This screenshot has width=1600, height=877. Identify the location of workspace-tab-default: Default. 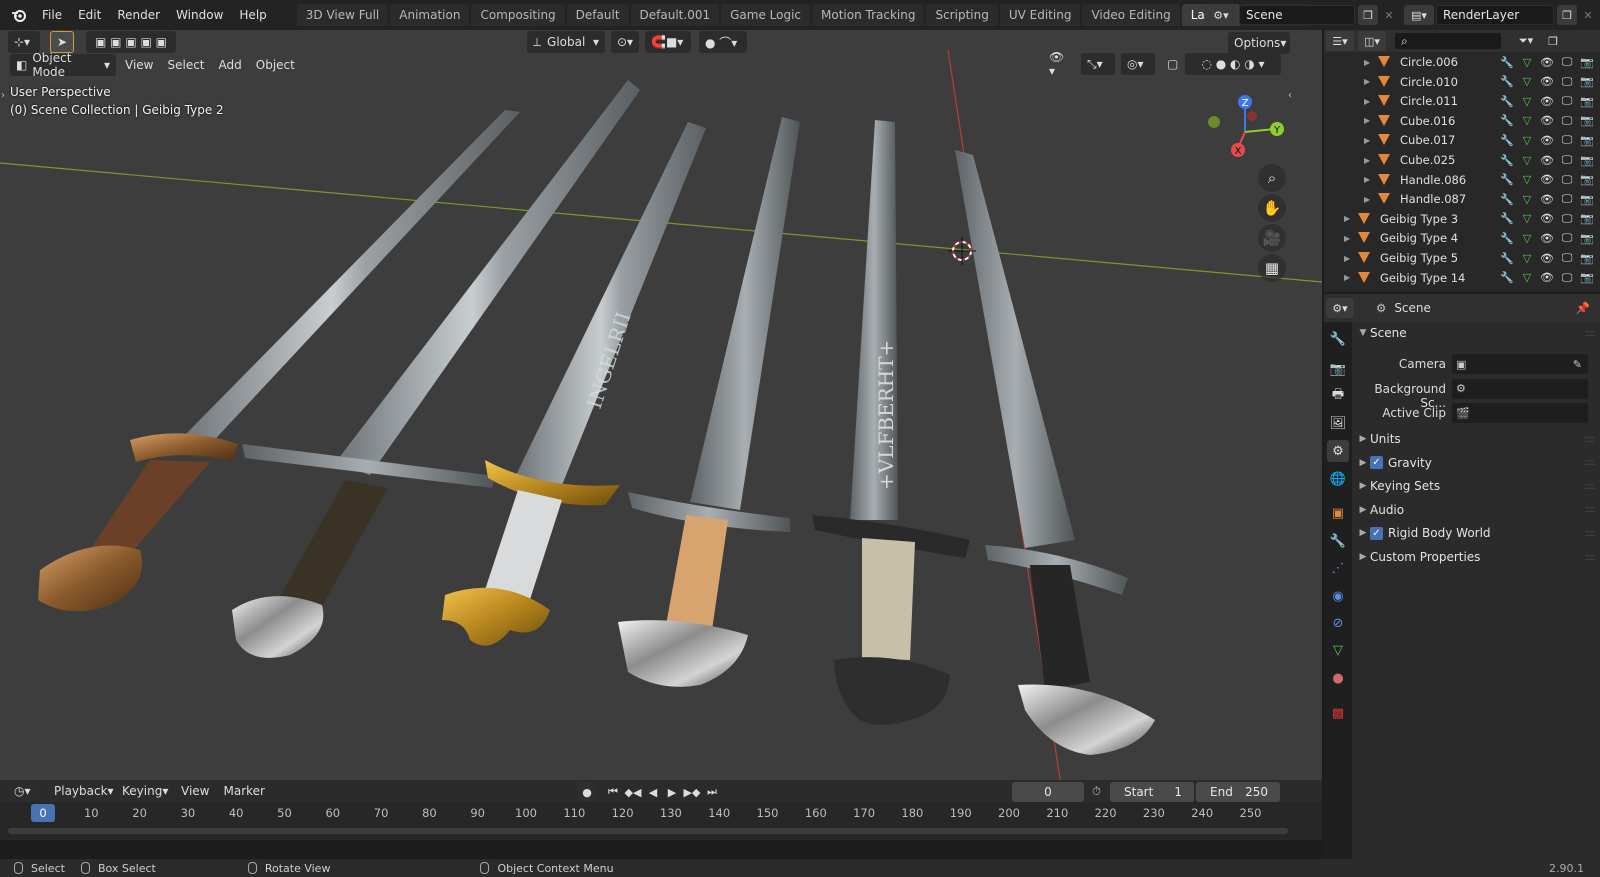
(597, 15).